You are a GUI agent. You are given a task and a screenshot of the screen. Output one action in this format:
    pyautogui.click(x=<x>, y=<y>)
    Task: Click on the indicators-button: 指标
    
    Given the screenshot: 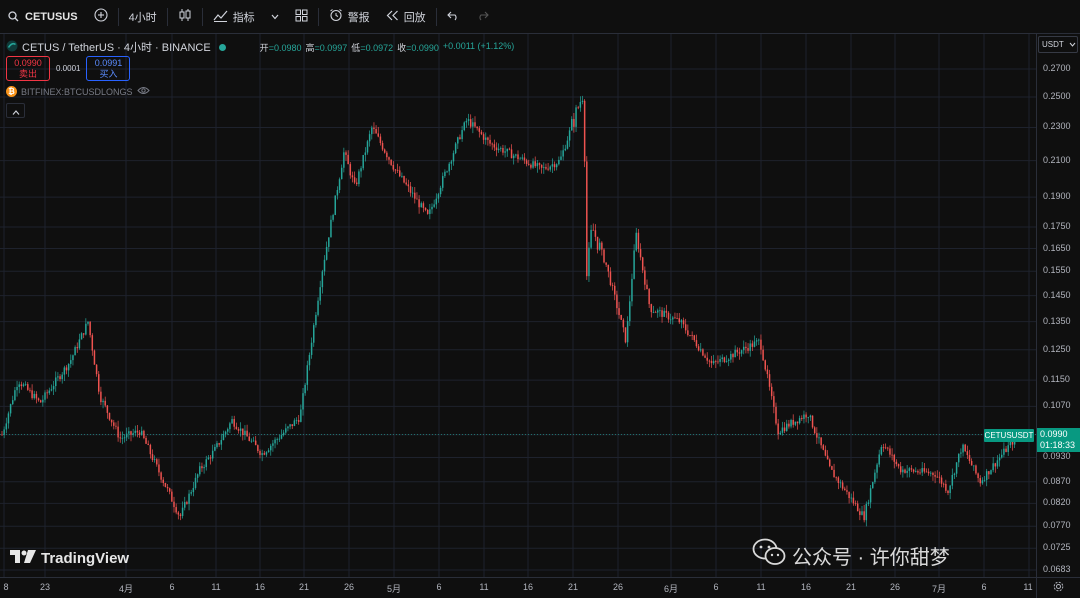 What is the action you would take?
    pyautogui.click(x=234, y=16)
    